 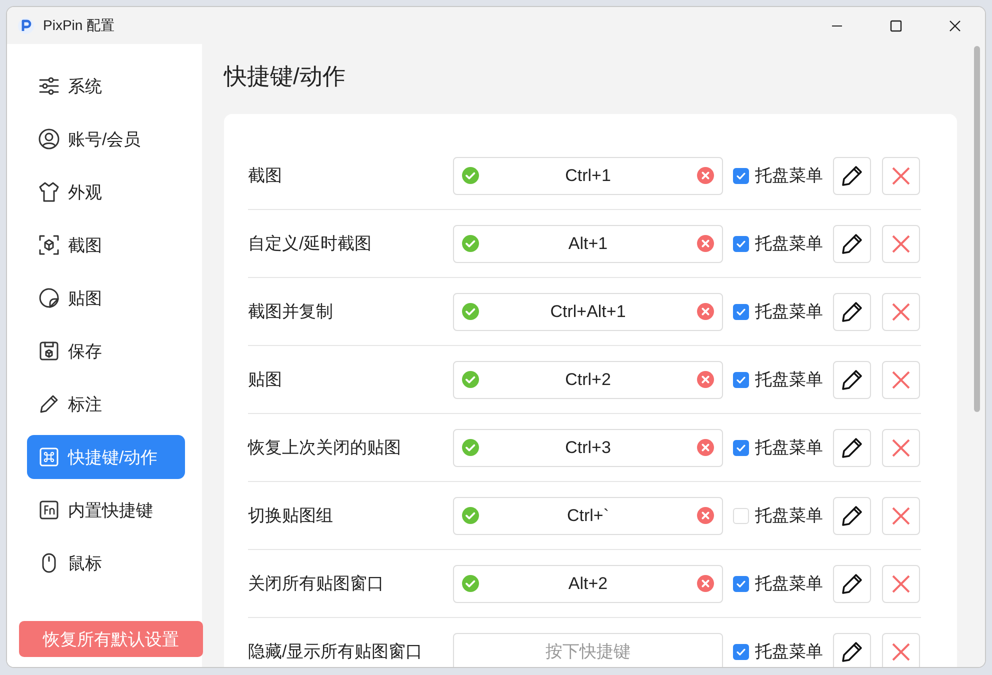 I want to click on sidebar-item: 快捷键/动作, so click(x=106, y=457).